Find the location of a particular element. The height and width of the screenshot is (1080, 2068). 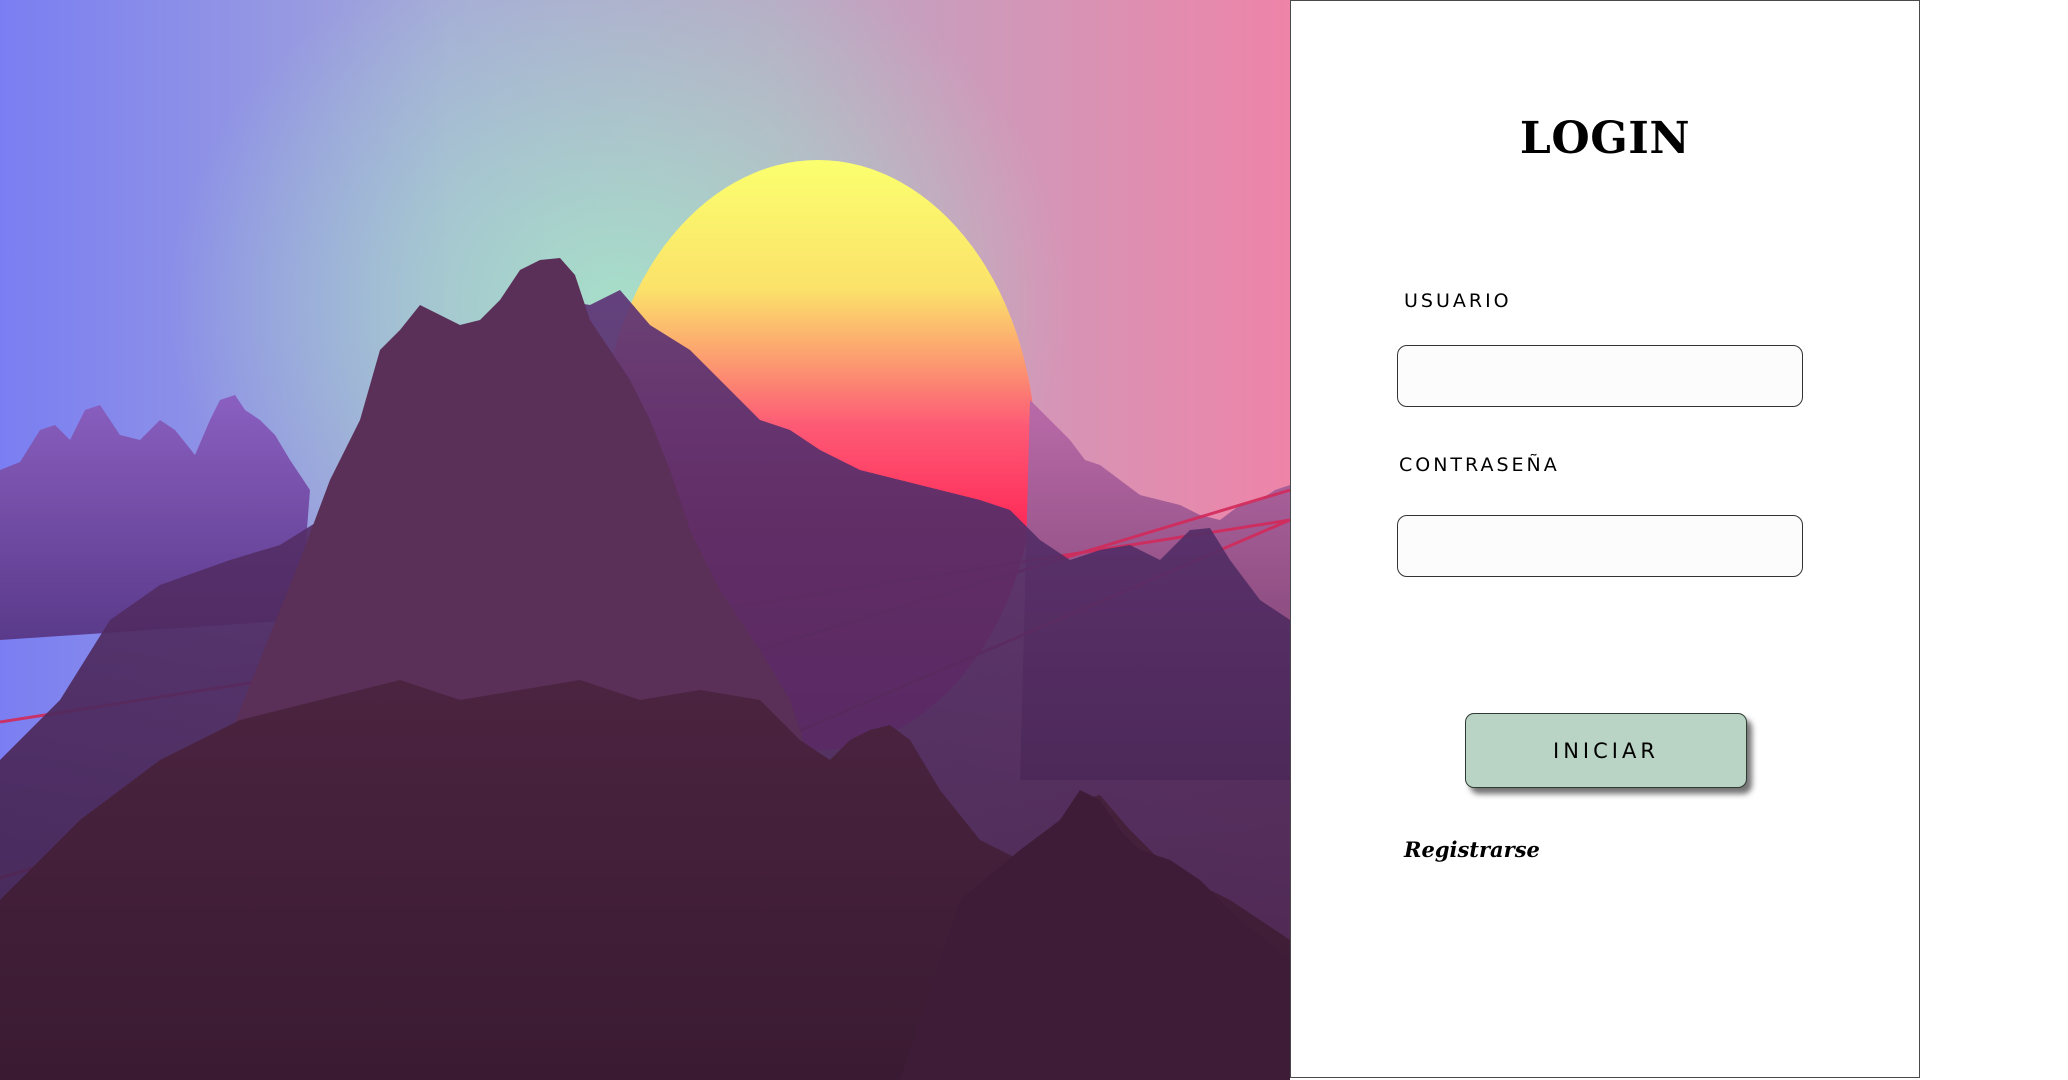

password-input is located at coordinates (1600, 546).